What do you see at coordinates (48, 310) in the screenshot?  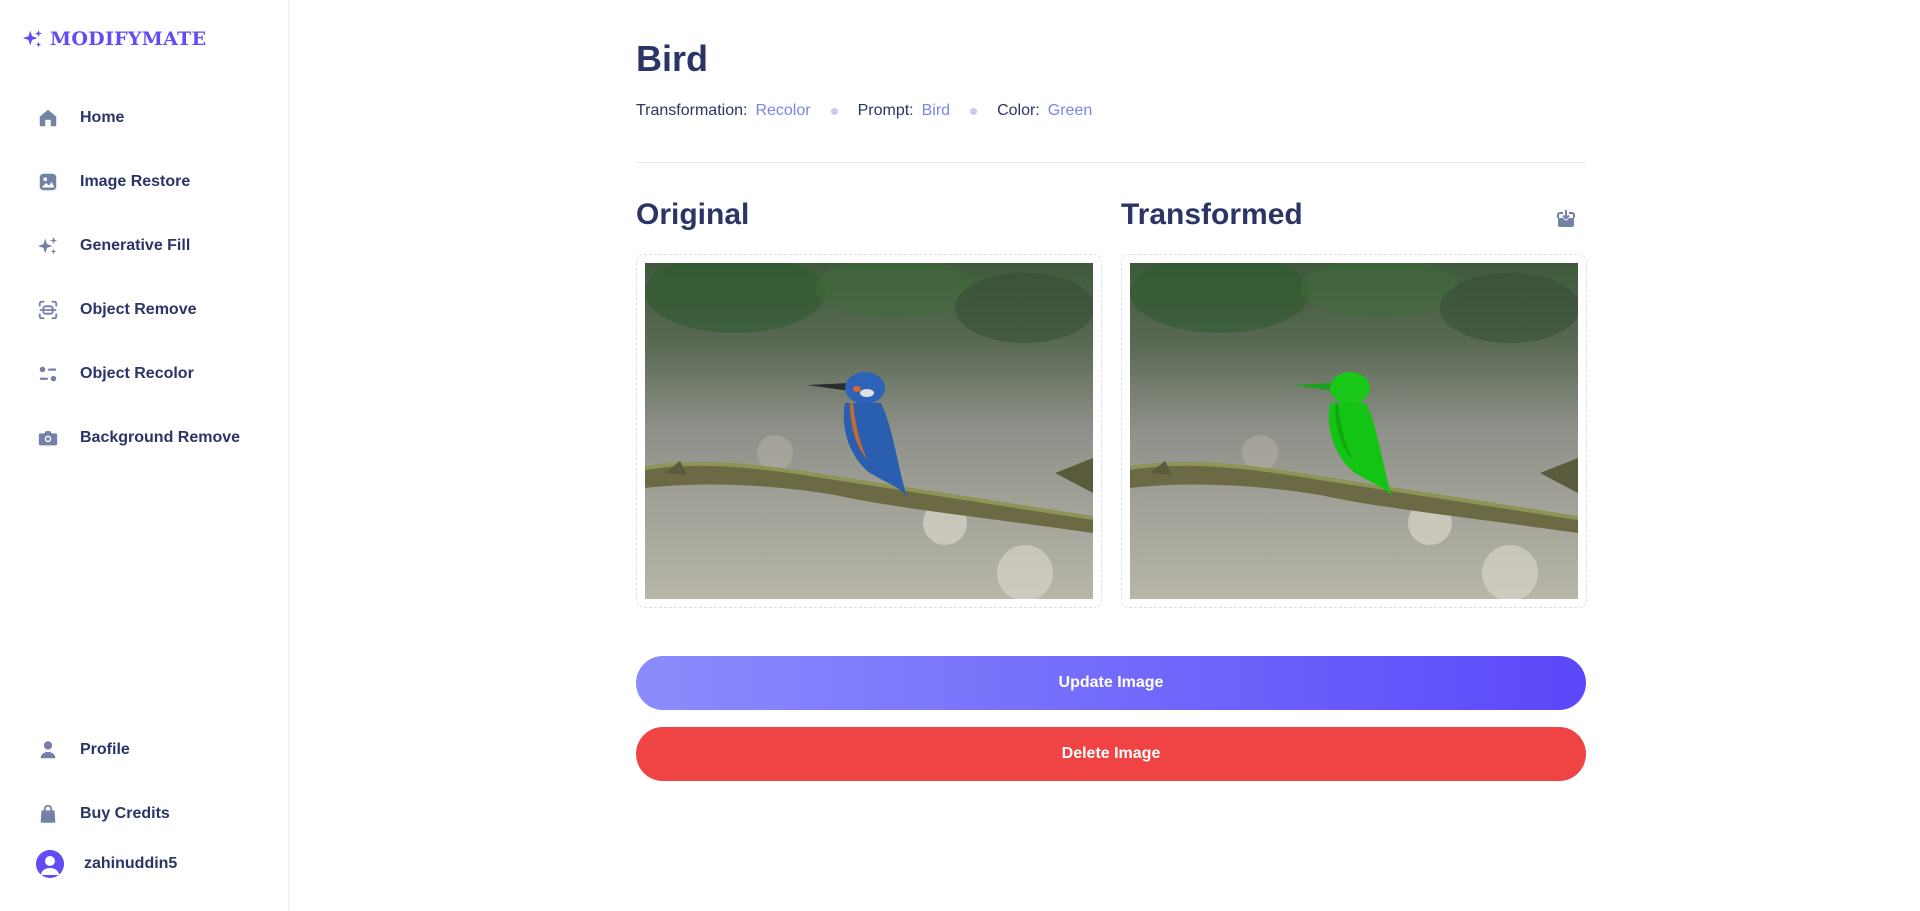 I see `scan-icon` at bounding box center [48, 310].